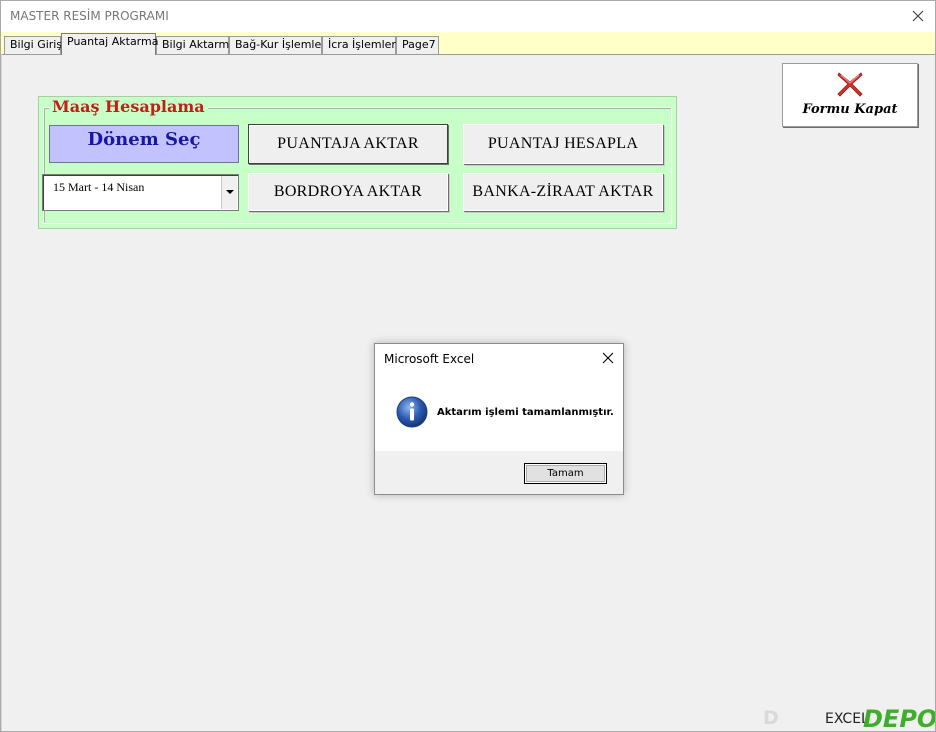 The height and width of the screenshot is (732, 936). What do you see at coordinates (196, 45) in the screenshot?
I see `tab-bilgi-aktarma: Bilgi Aktarma` at bounding box center [196, 45].